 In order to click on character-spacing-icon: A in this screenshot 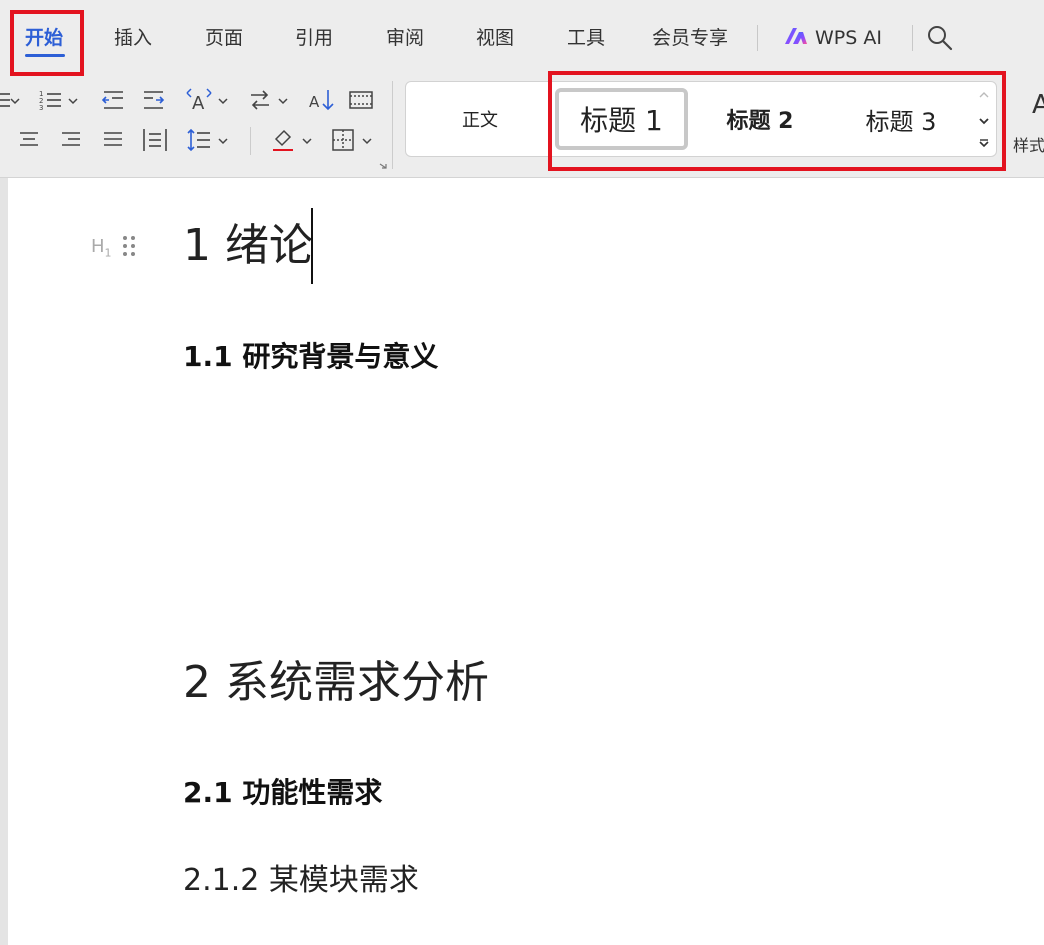, I will do `click(199, 100)`.